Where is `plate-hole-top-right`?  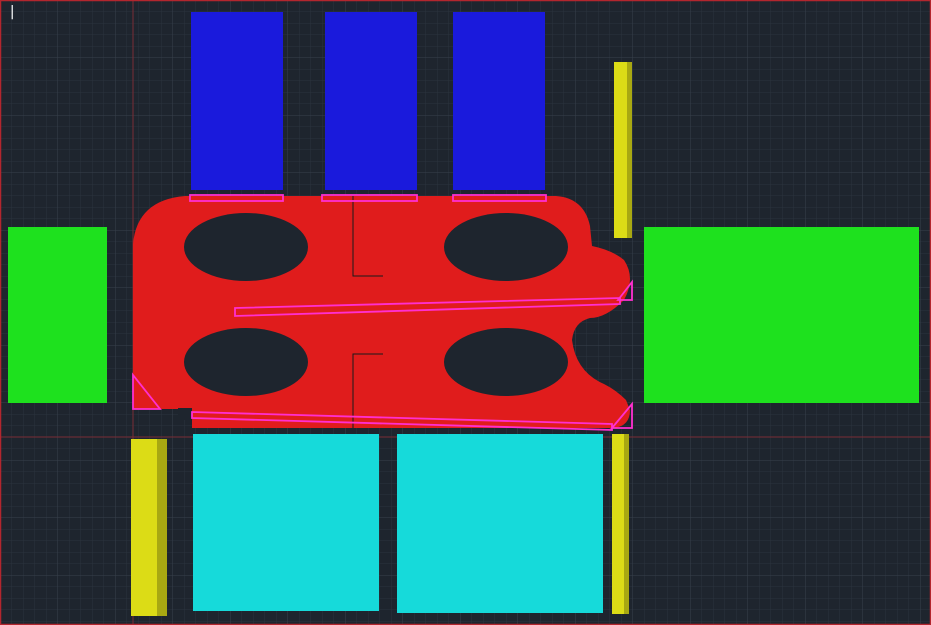
plate-hole-top-right is located at coordinates (506, 247).